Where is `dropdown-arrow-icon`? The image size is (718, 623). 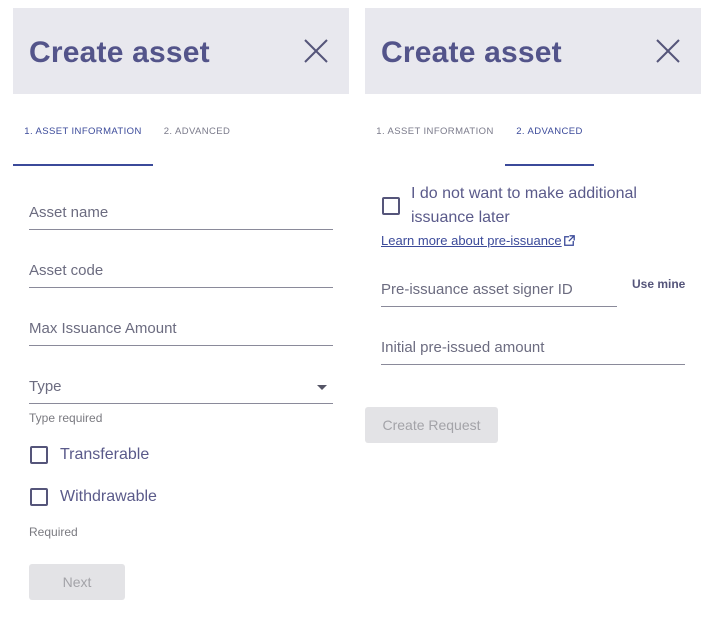
dropdown-arrow-icon is located at coordinates (322, 387).